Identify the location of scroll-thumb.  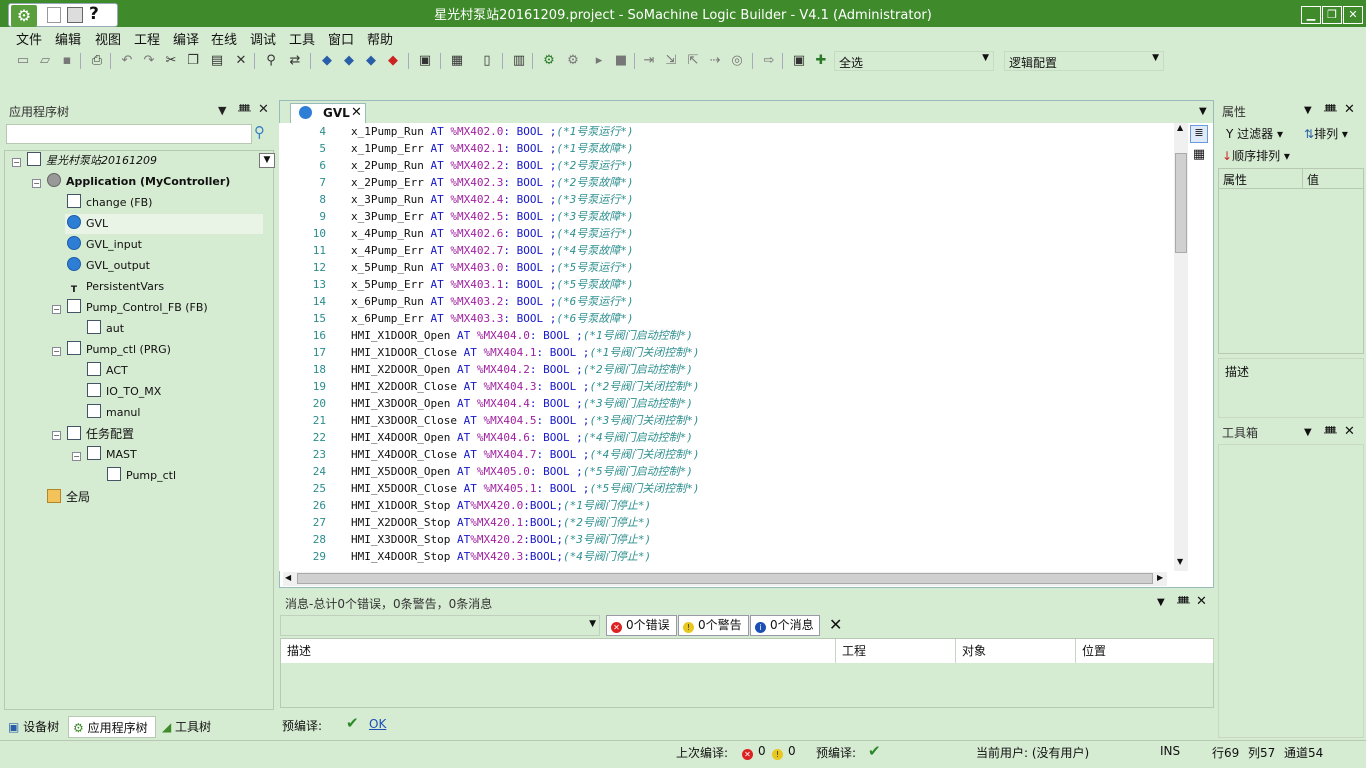
(1181, 203).